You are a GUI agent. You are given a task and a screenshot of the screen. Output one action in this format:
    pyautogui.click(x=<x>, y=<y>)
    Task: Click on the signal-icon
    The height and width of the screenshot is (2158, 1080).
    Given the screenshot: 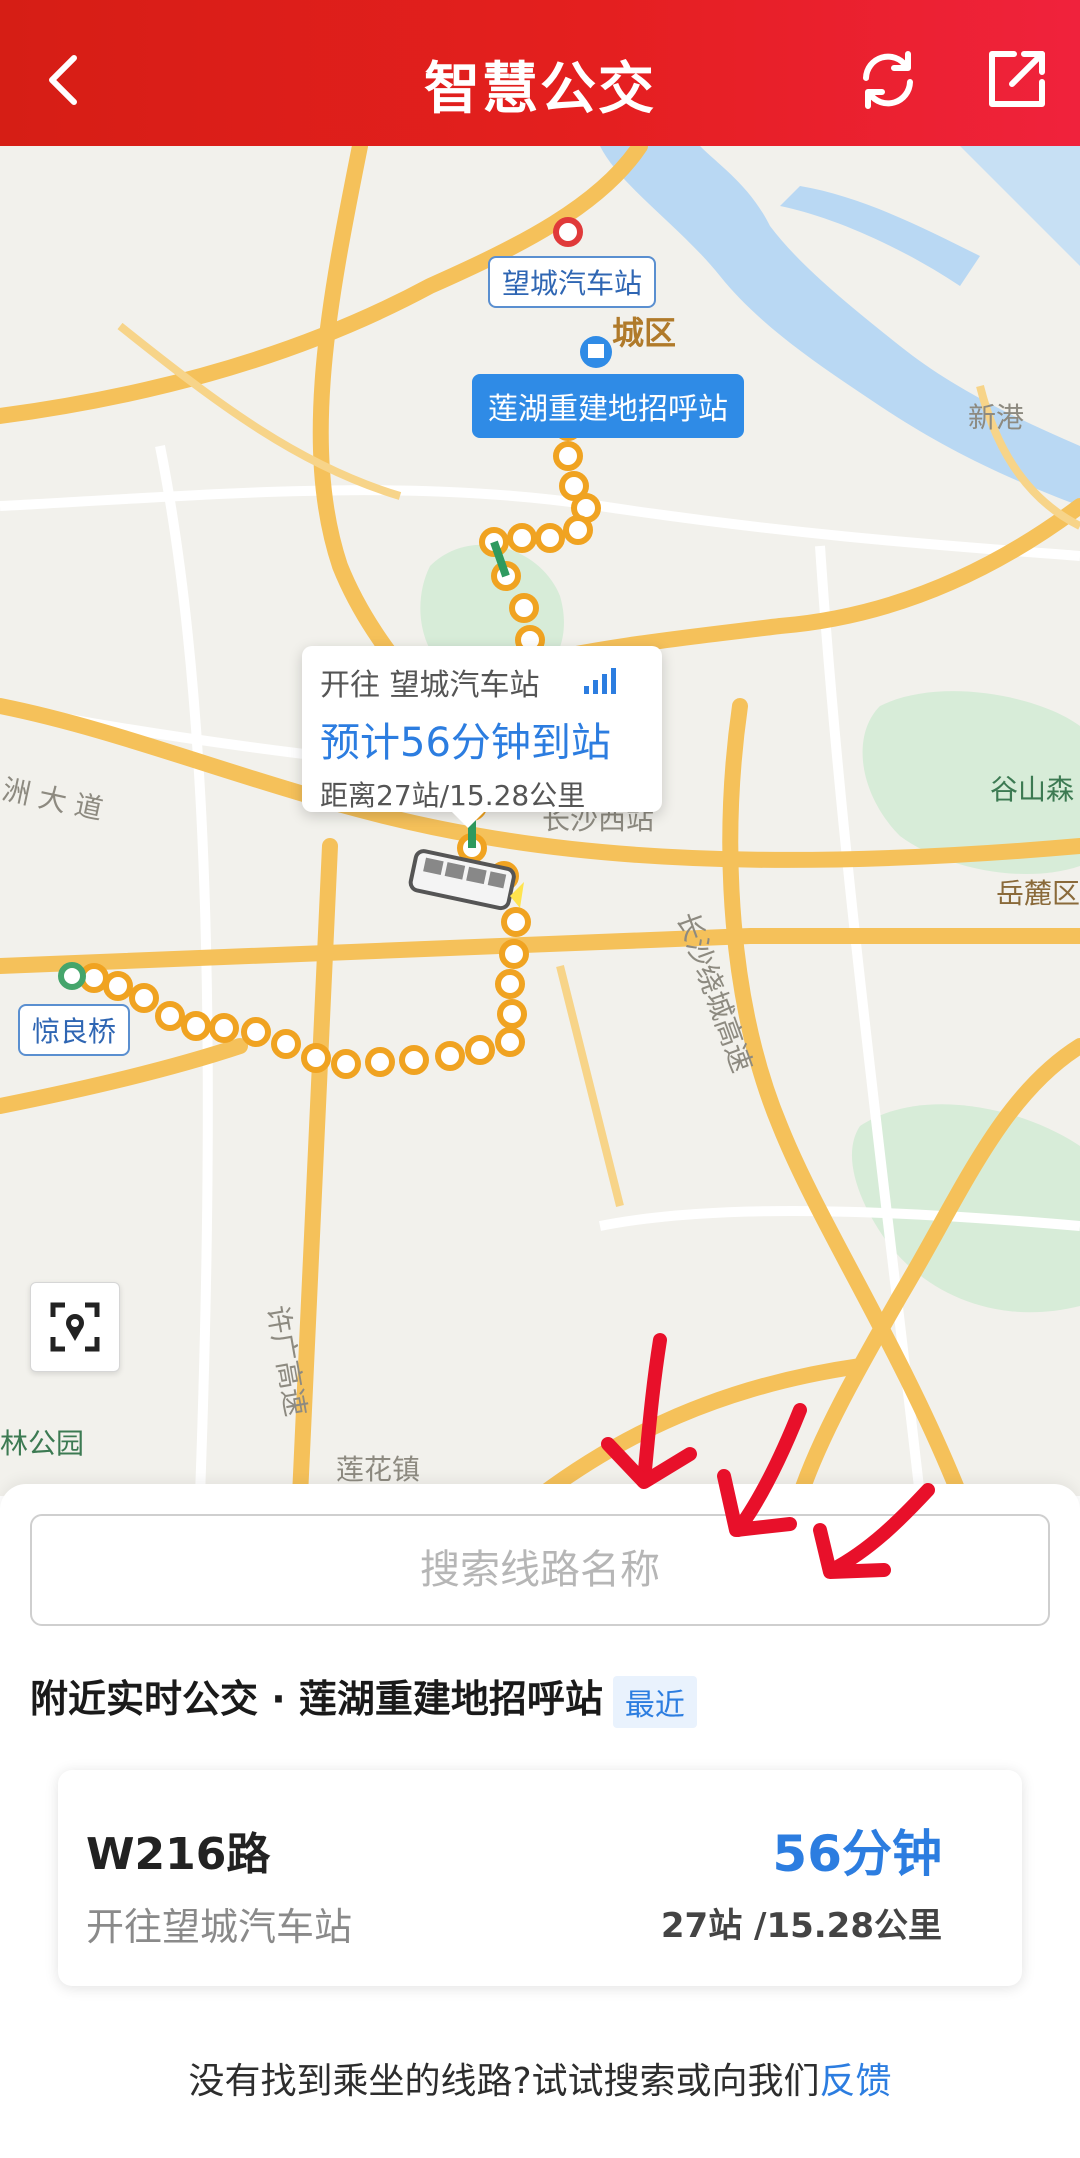 What is the action you would take?
    pyautogui.click(x=600, y=681)
    